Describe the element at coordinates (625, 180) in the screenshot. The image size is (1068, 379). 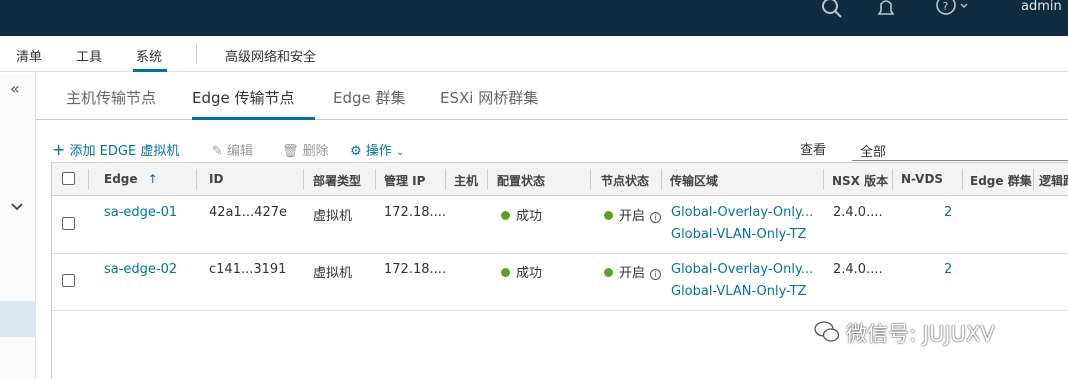
I see `column-header-node-status: 节点状态` at that location.